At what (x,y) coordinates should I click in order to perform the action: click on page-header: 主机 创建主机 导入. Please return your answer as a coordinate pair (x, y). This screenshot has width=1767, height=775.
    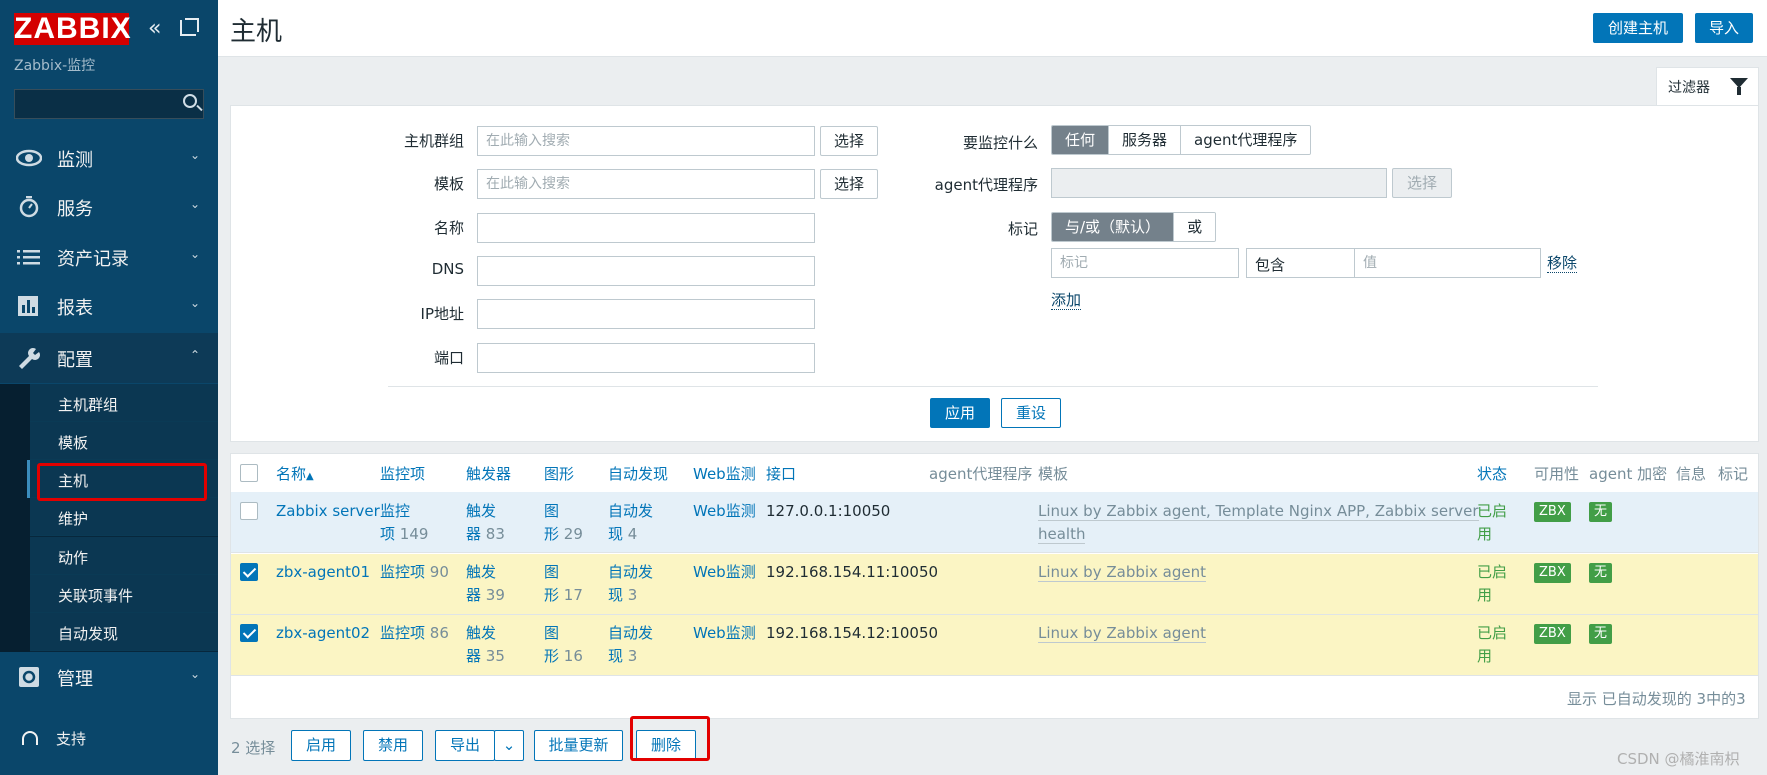
    Looking at the image, I should click on (992, 28).